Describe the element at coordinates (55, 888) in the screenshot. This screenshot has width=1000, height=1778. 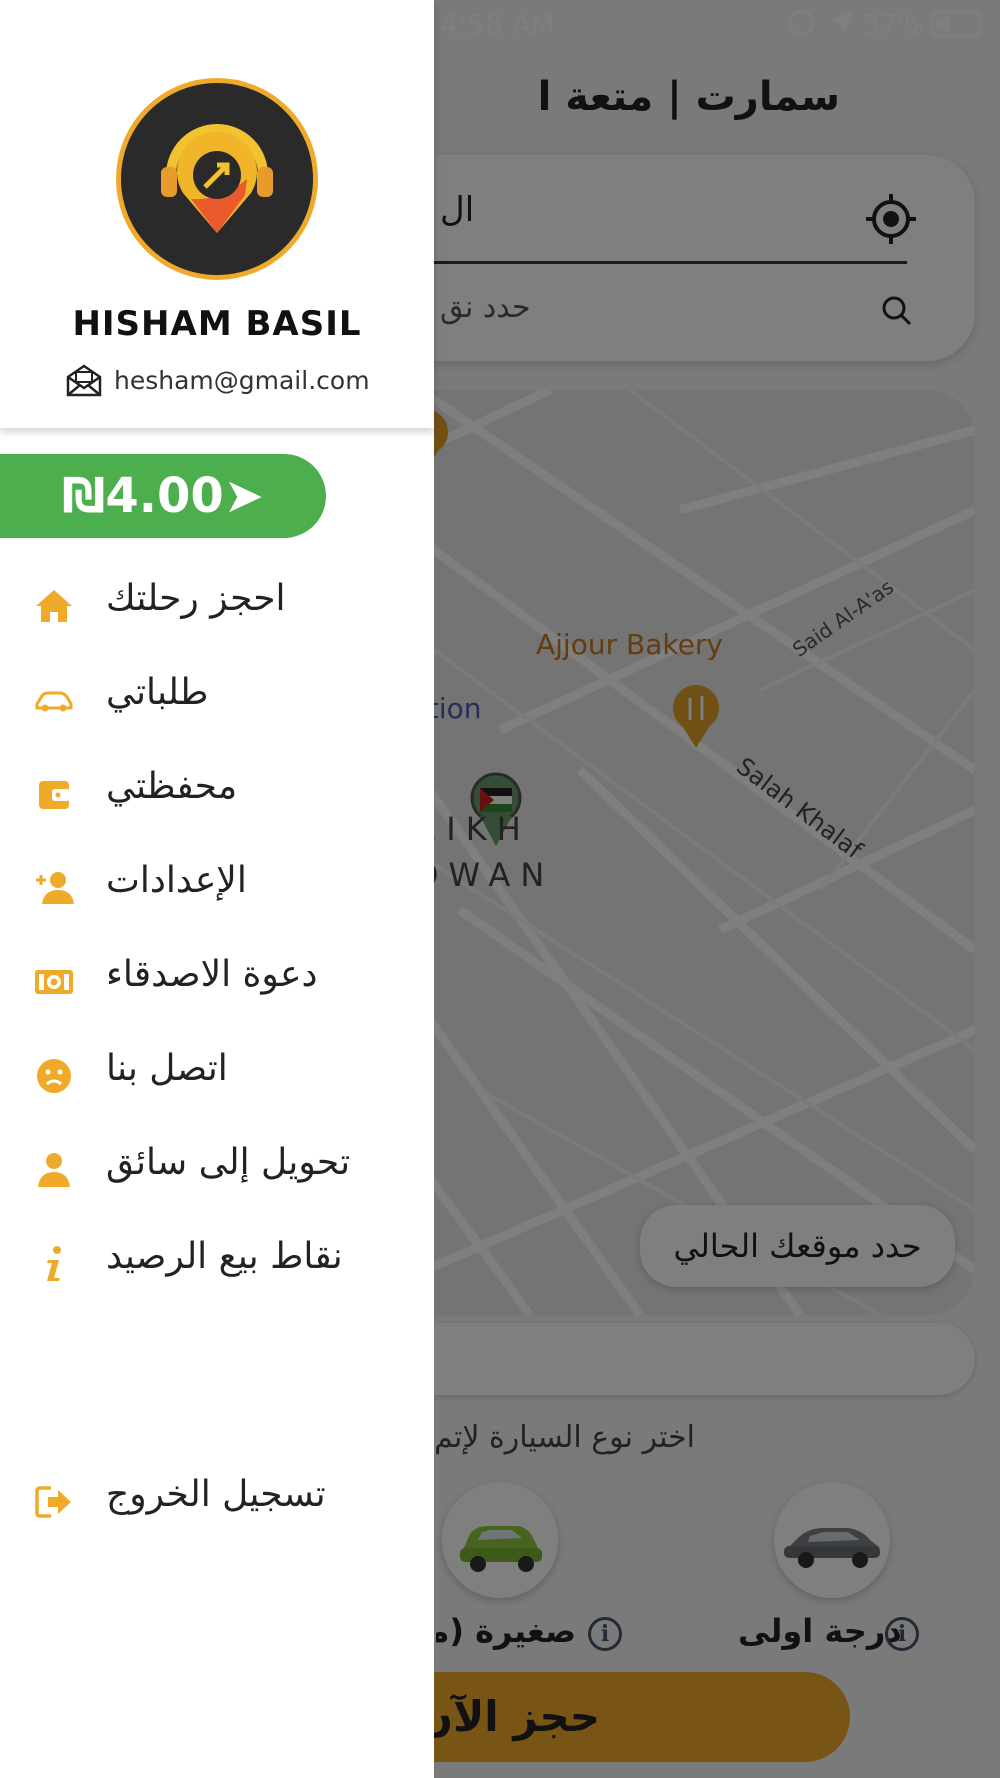
I see `person-add-icon` at that location.